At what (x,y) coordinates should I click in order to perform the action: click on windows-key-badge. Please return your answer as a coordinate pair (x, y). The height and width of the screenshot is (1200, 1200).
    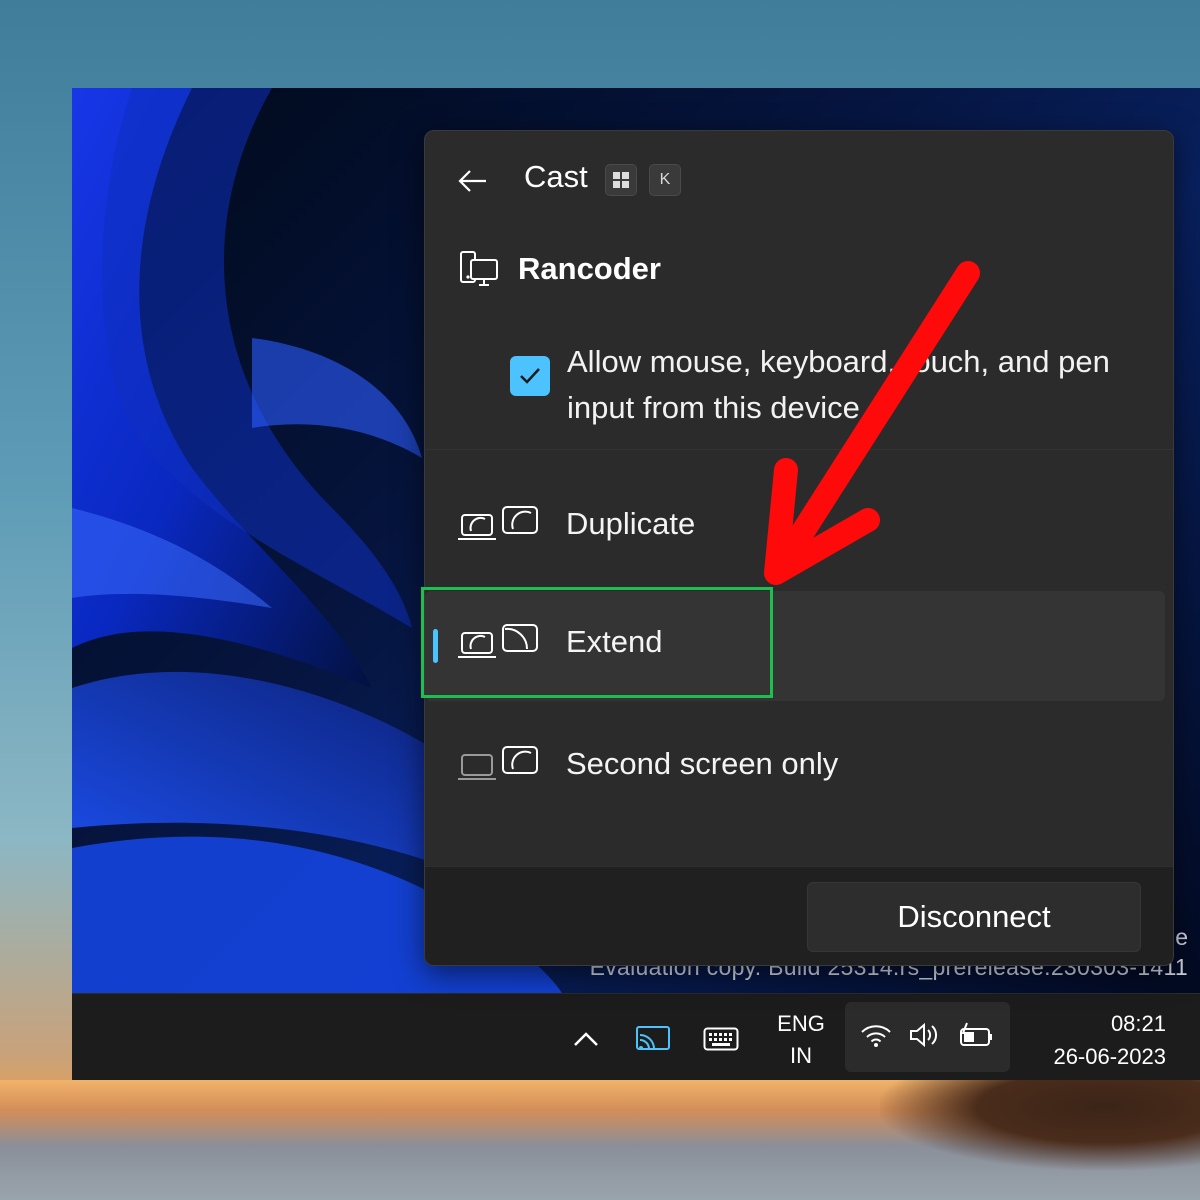
    Looking at the image, I should click on (621, 180).